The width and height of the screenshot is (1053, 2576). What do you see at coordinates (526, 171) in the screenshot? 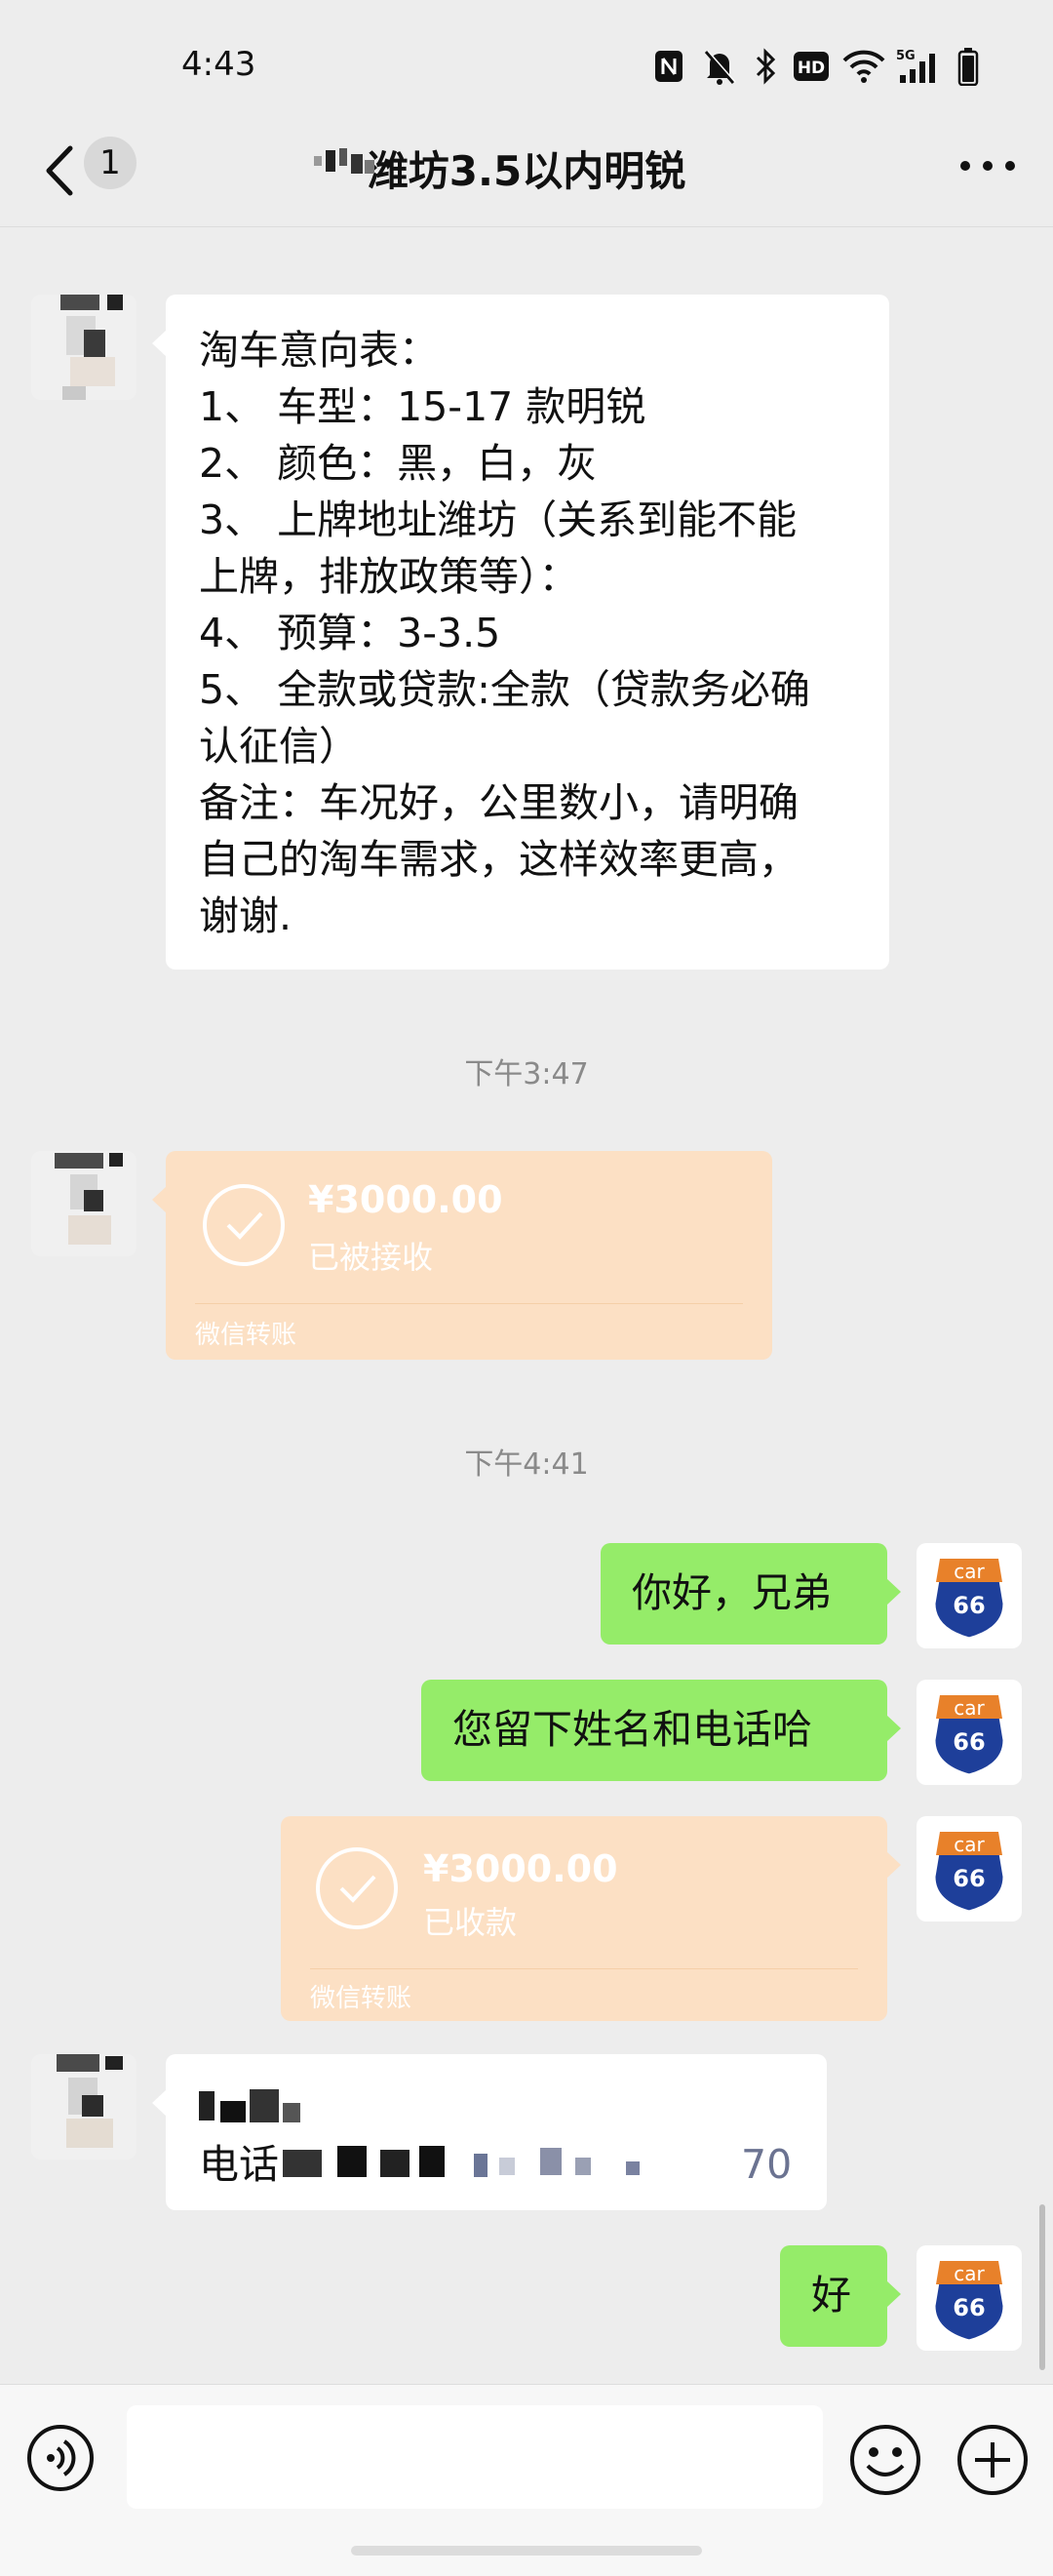
I see `chat-title: 潍坊3.5以内明锐` at bounding box center [526, 171].